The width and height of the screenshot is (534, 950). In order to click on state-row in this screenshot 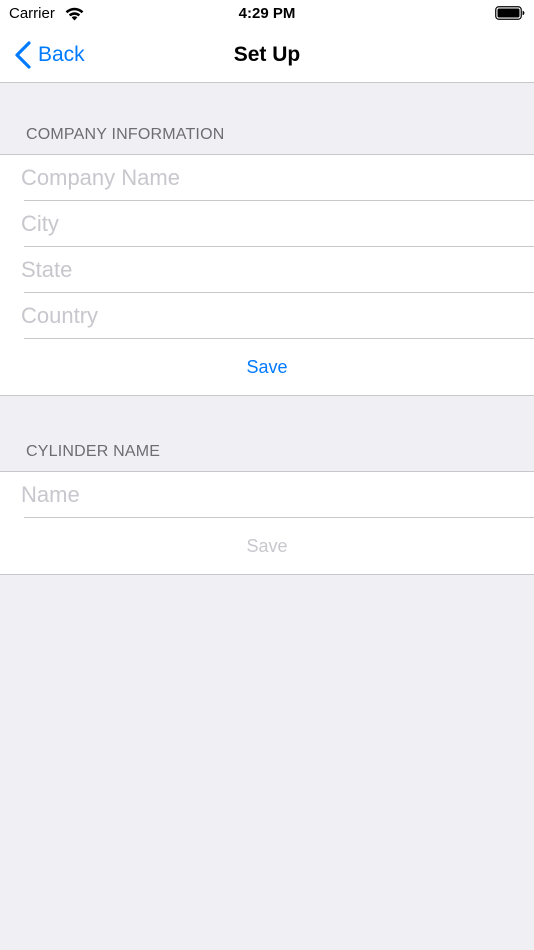, I will do `click(267, 270)`.